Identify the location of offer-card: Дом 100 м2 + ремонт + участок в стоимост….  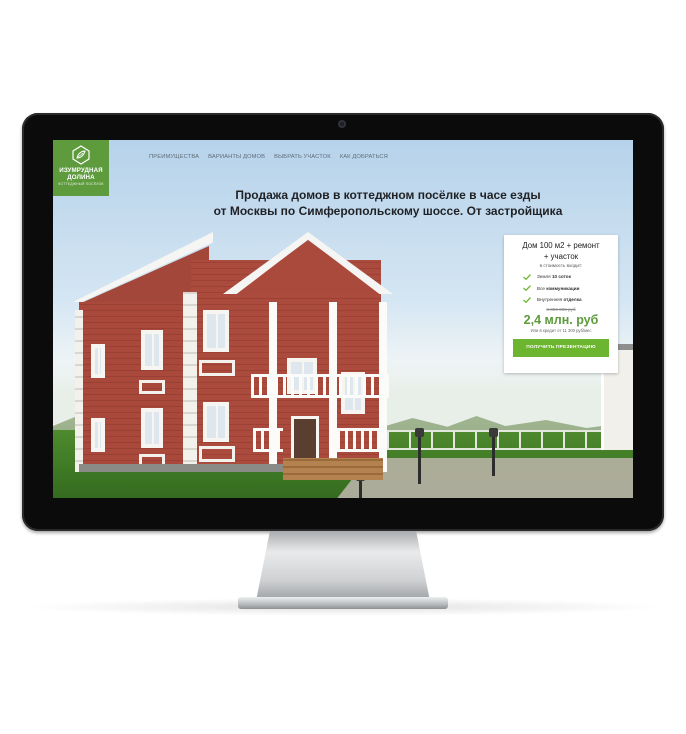
(561, 304).